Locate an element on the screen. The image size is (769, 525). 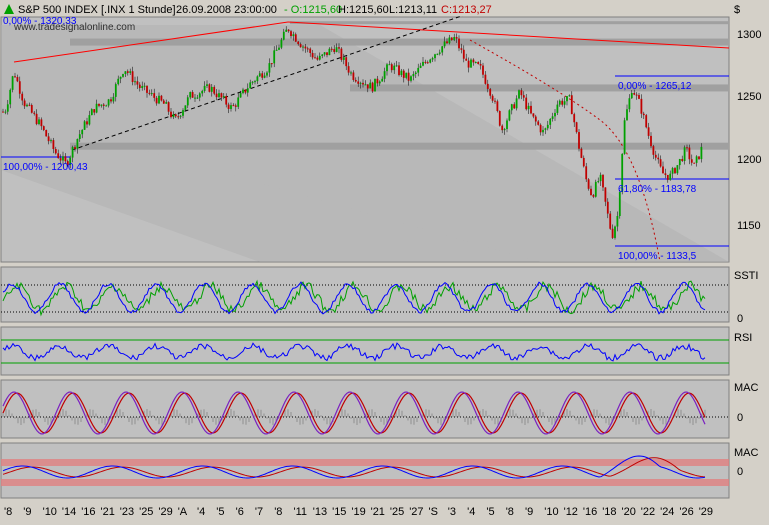
time-tick-label: '9 is located at coordinates (27, 512).